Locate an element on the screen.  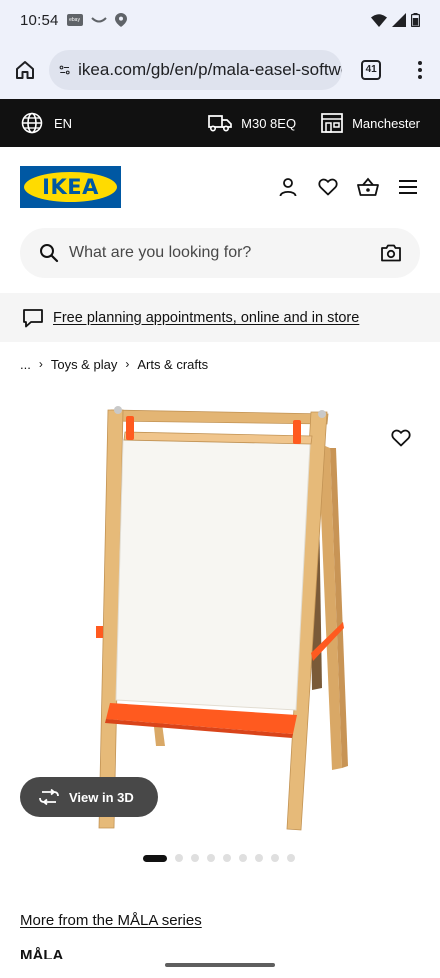
site-header: IKEA is located at coordinates (220, 187).